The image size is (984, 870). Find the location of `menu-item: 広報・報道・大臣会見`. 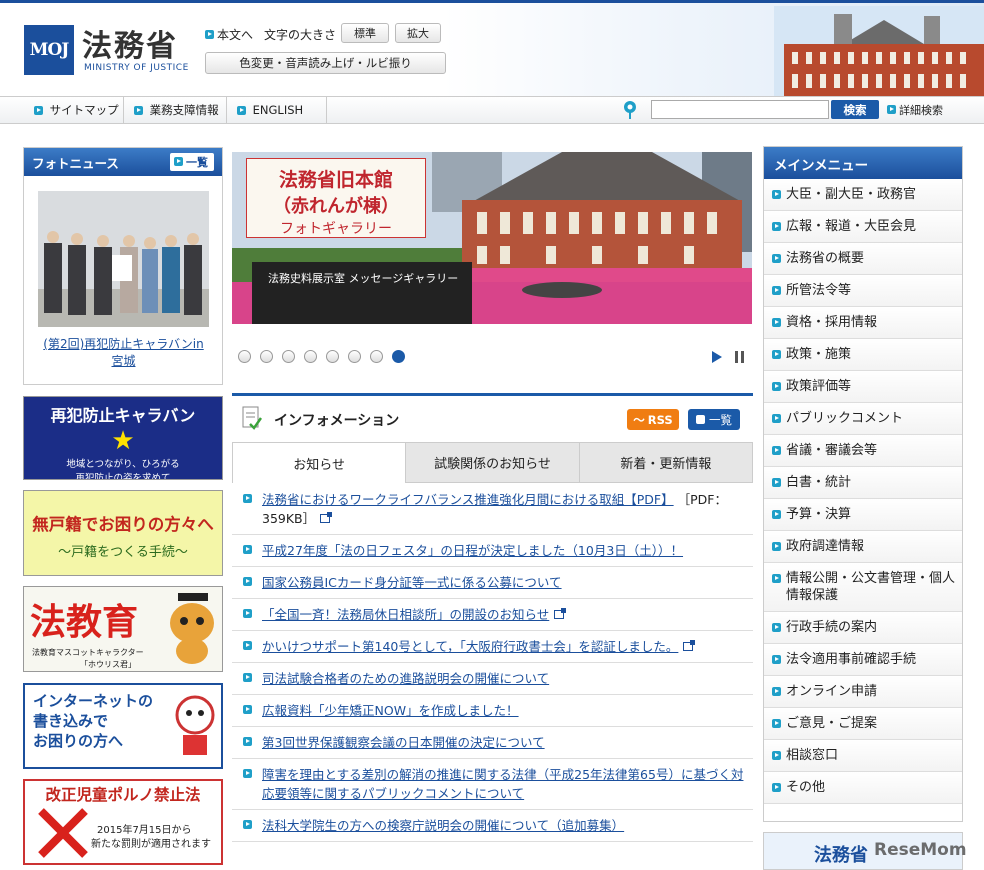

menu-item: 広報・報道・大臣会見 is located at coordinates (863, 227).